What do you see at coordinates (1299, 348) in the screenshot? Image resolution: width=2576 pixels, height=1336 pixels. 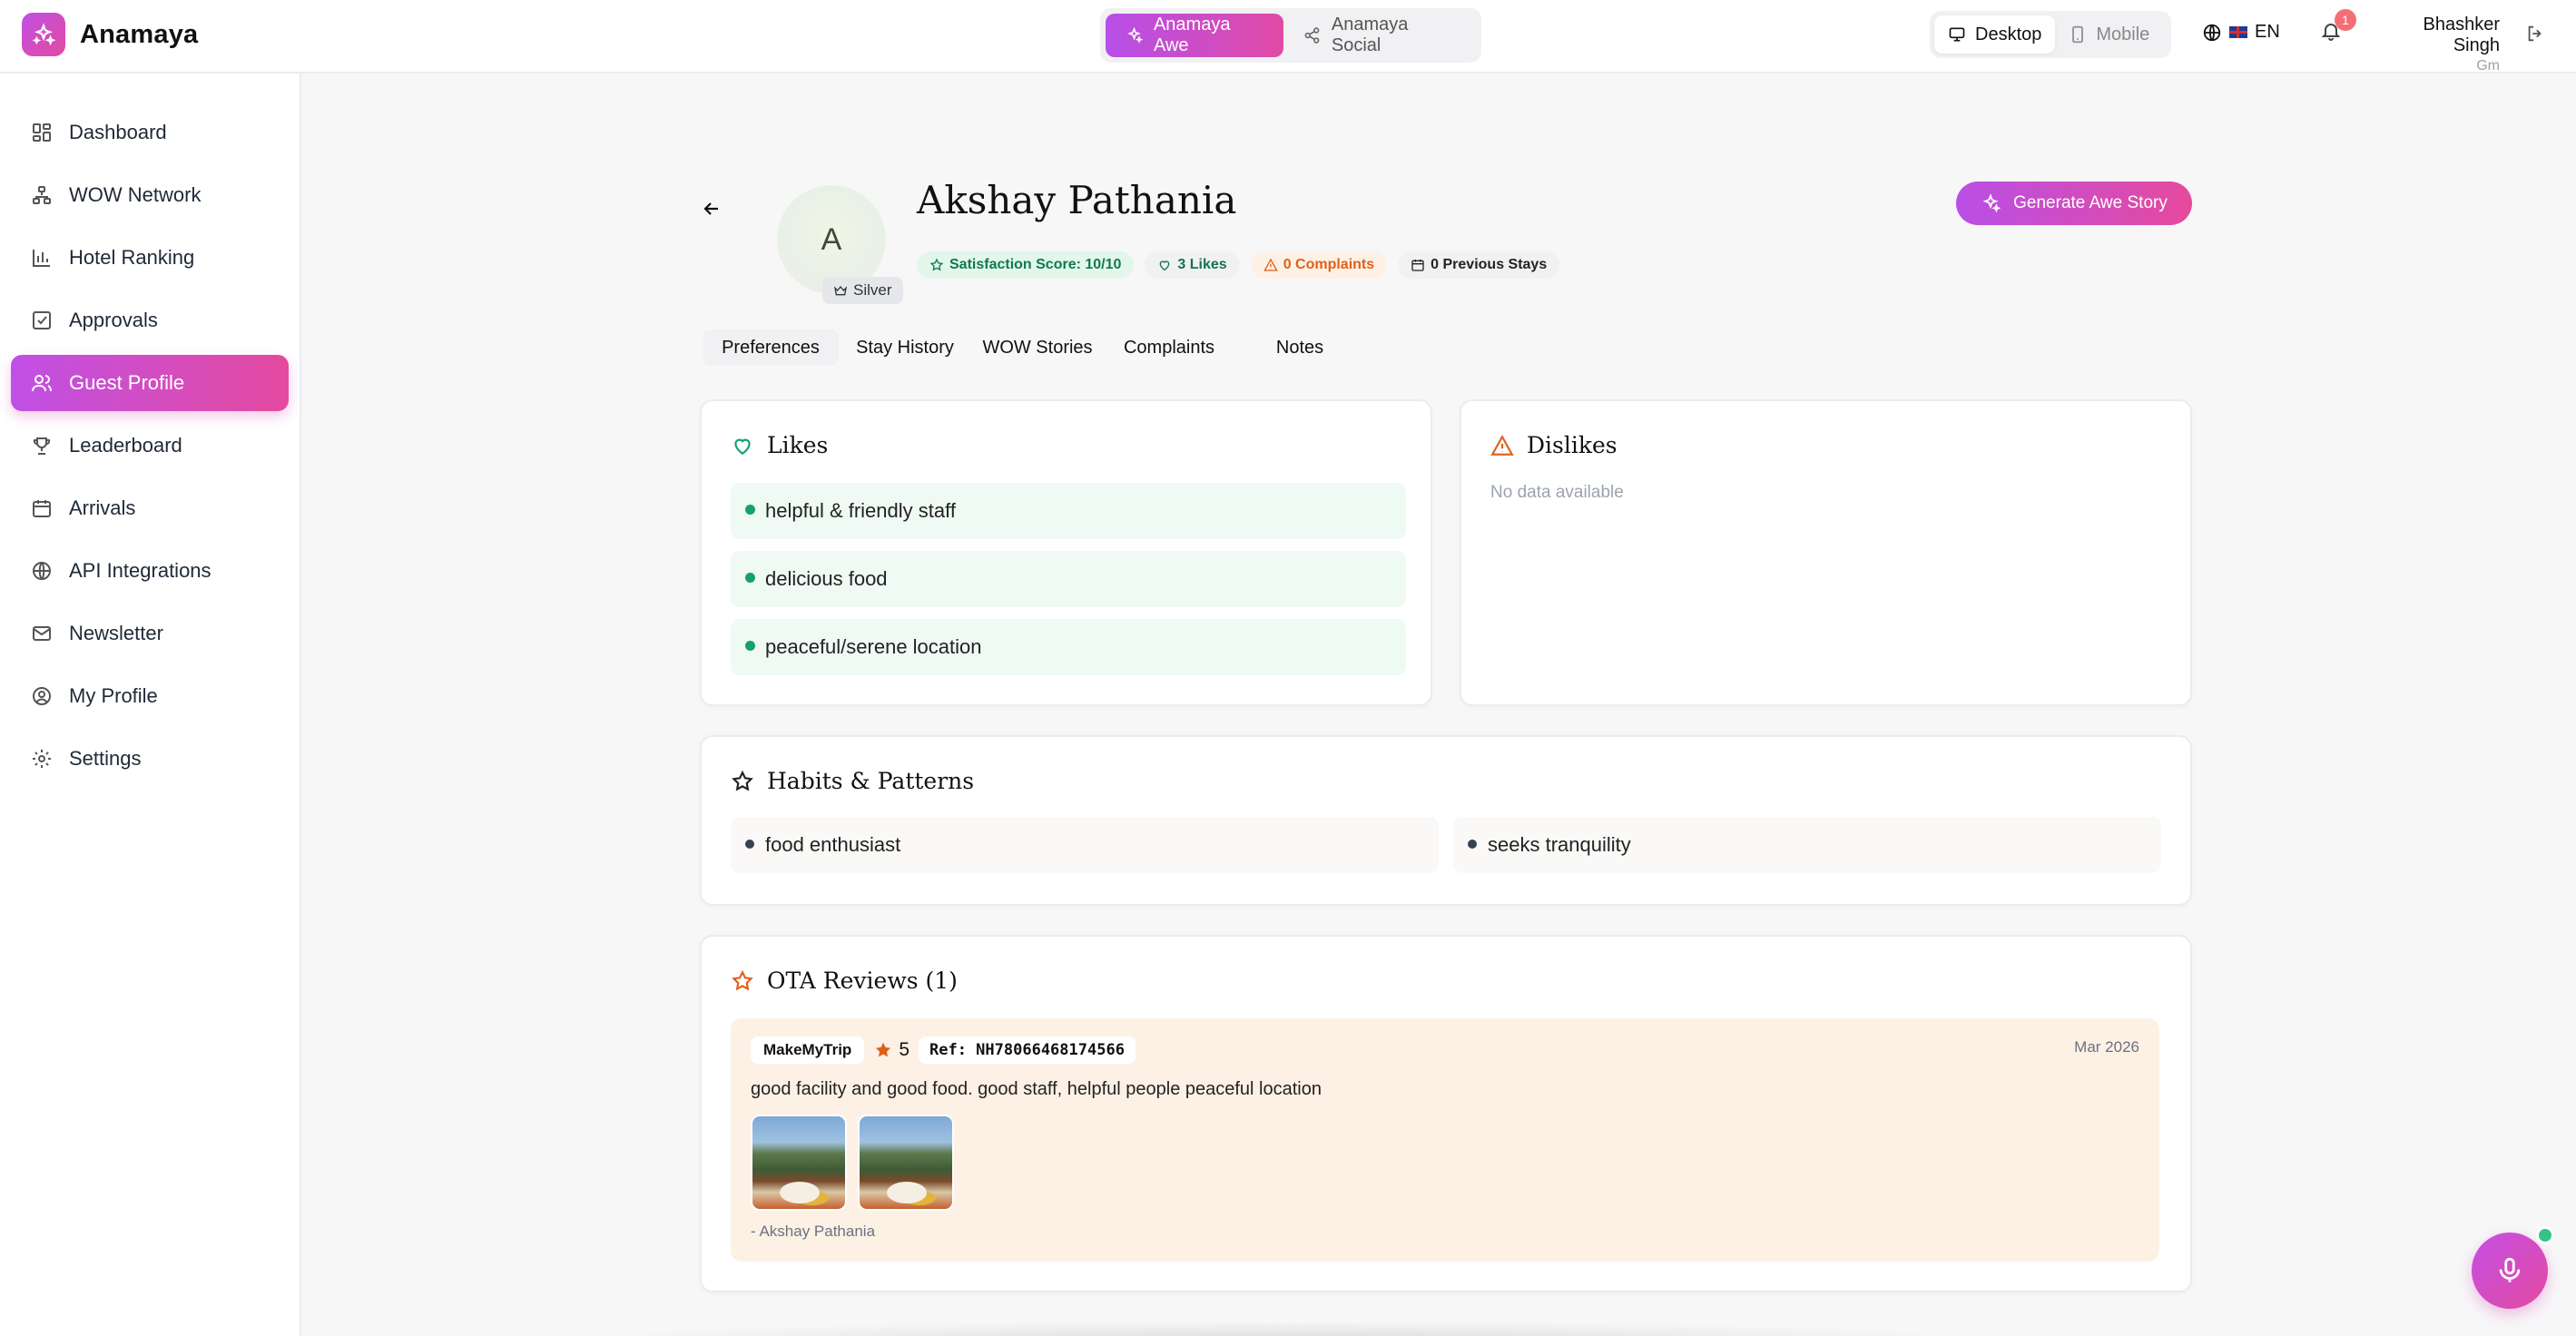 I see `tab-notes: Notes` at bounding box center [1299, 348].